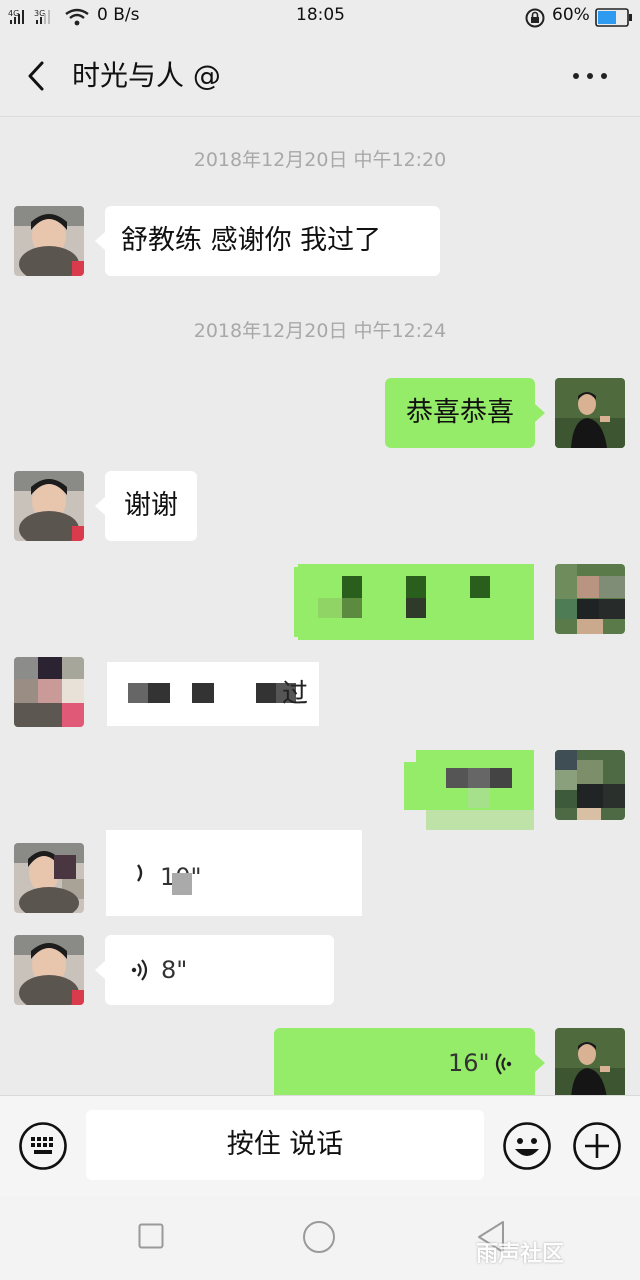  I want to click on battery-icon, so click(613, 17).